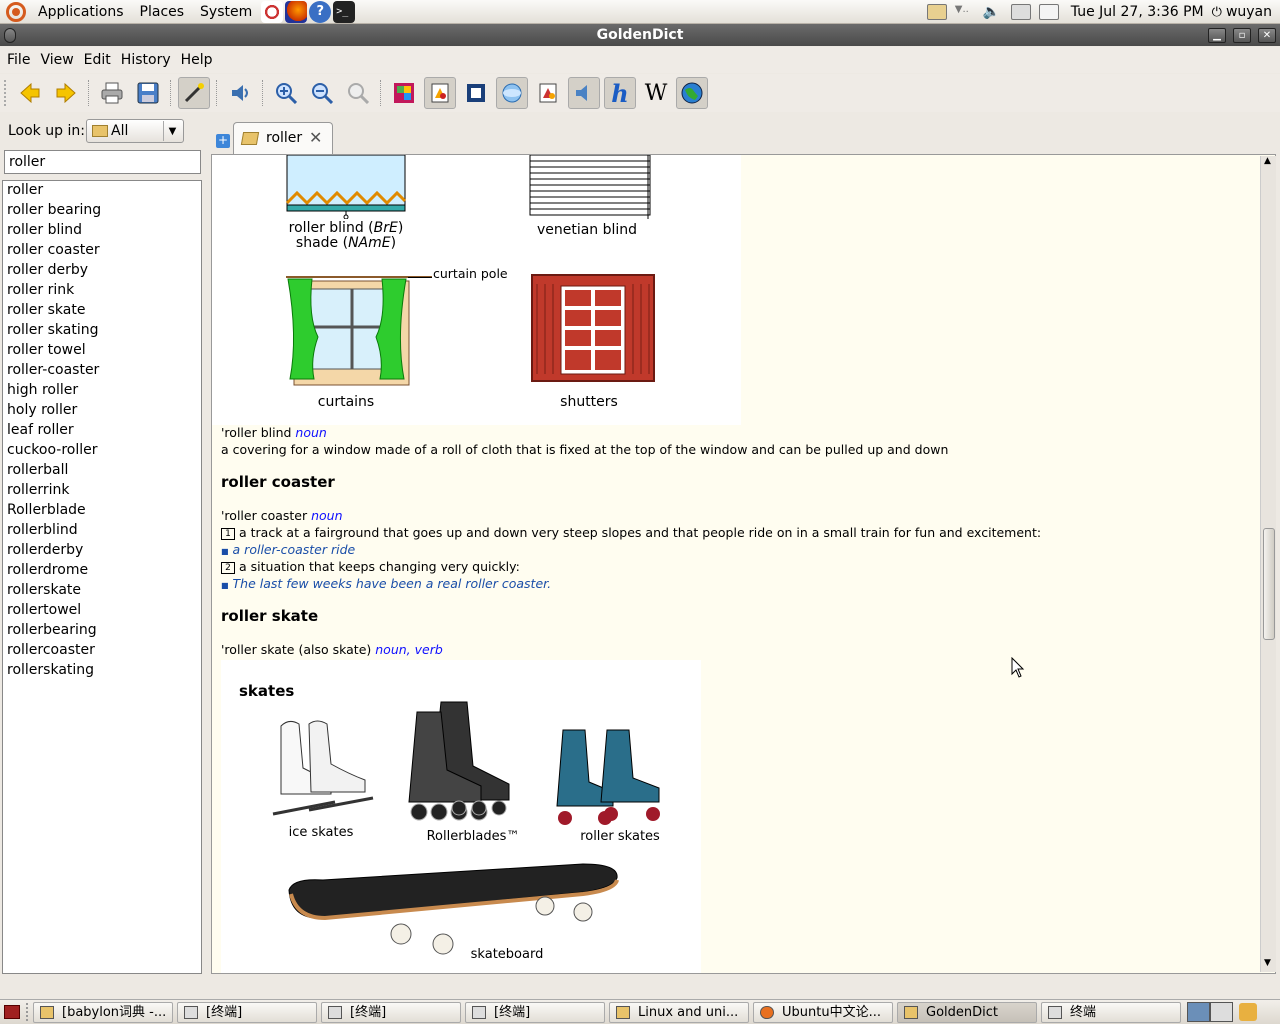  I want to click on taskbar-item-terminal-4: 终端, so click(1111, 1012).